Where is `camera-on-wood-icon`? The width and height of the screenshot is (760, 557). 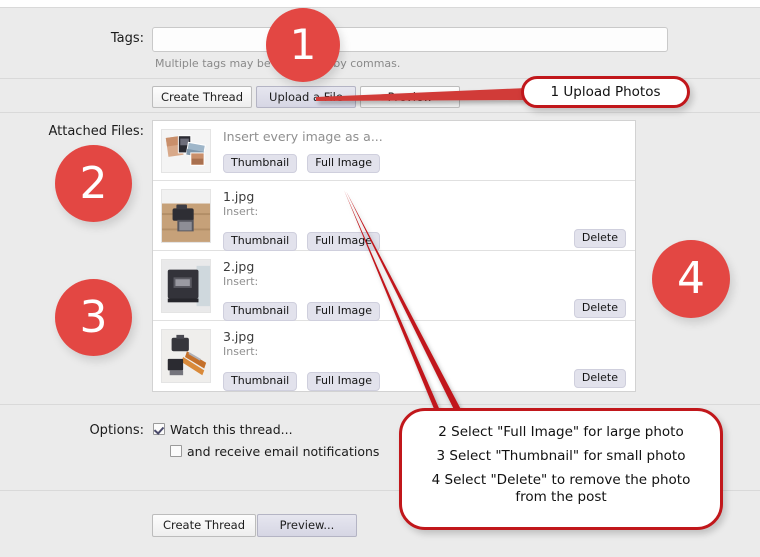 camera-on-wood-icon is located at coordinates (186, 216).